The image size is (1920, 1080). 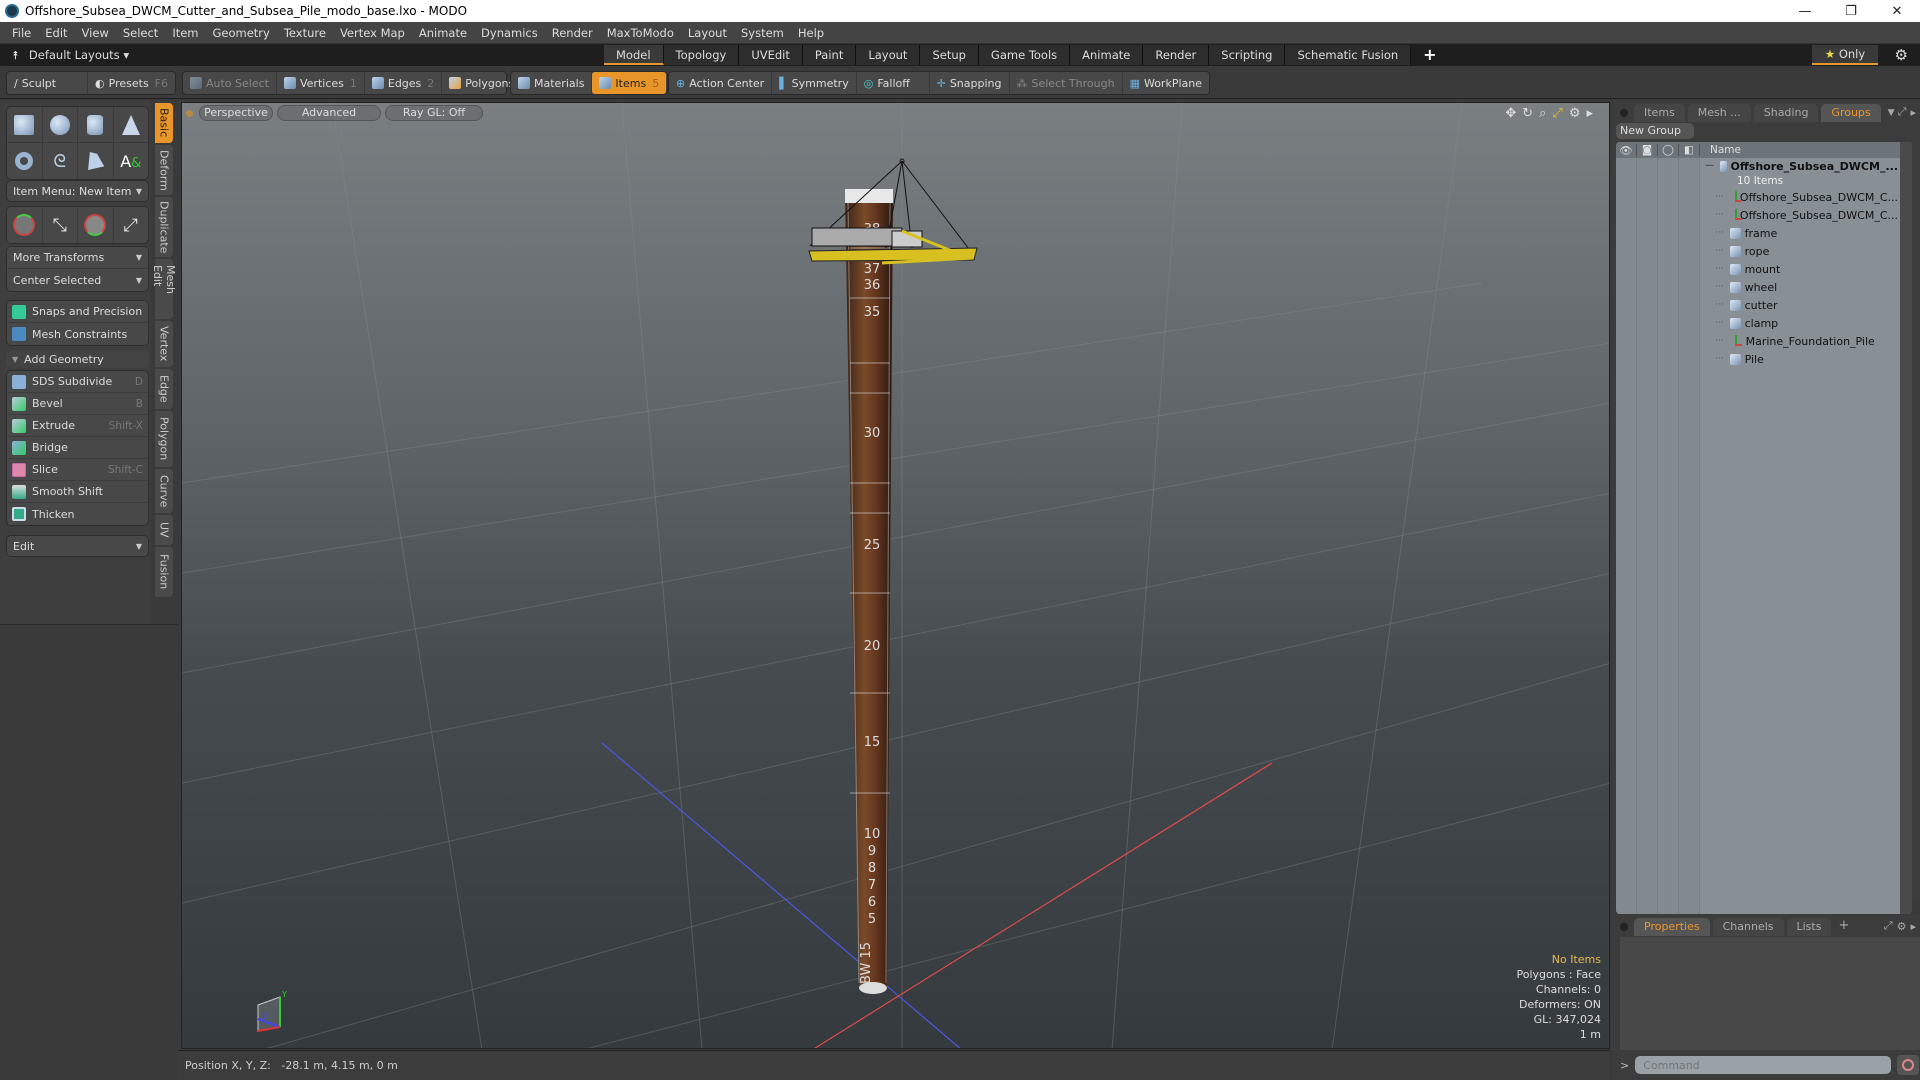 What do you see at coordinates (893, 83) in the screenshot?
I see `falloff-button: ◎ Falloff` at bounding box center [893, 83].